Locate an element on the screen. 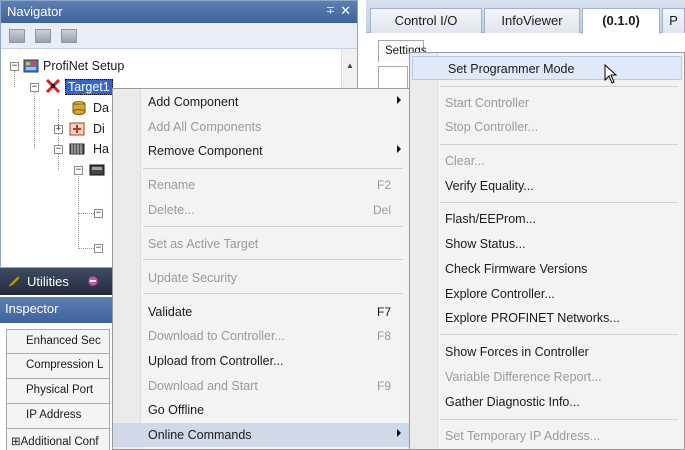 The image size is (685, 450). menu-item-validate: Validate F7 is located at coordinates (261, 312).